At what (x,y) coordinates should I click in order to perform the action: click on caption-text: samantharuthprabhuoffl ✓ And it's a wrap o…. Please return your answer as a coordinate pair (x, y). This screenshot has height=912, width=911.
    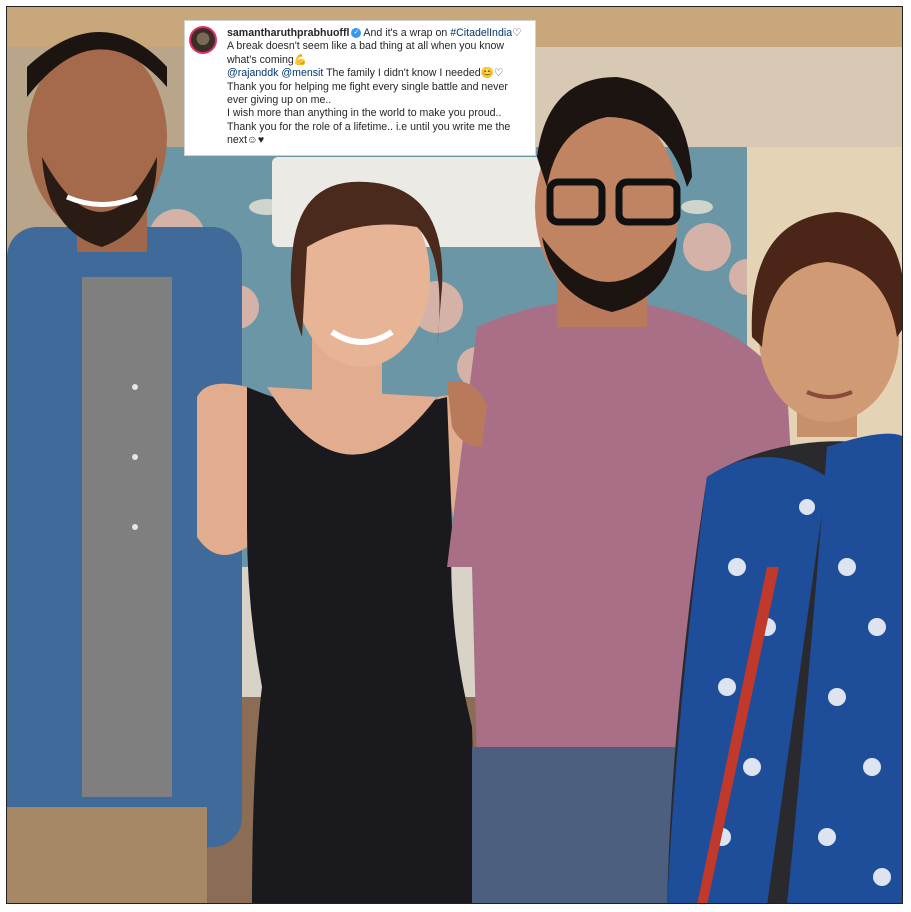
    Looking at the image, I should click on (378, 87).